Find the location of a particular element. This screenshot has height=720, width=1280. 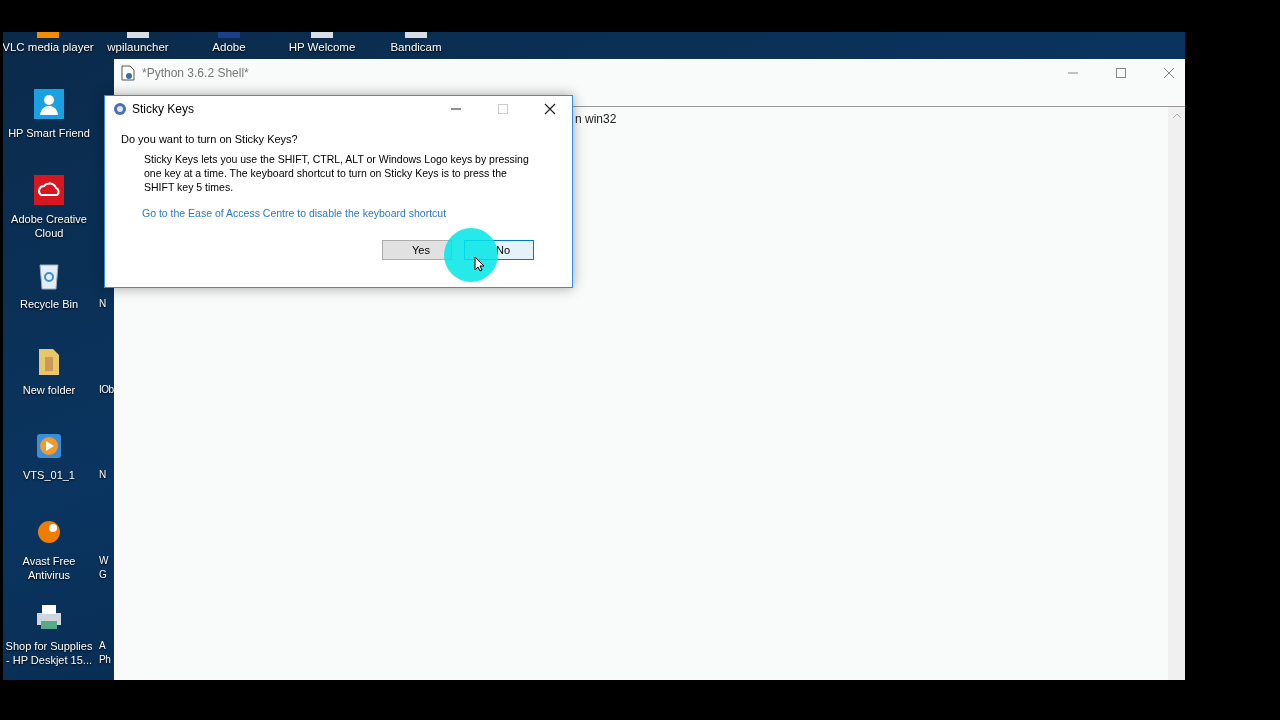

cloud-icon is located at coordinates (49, 189).